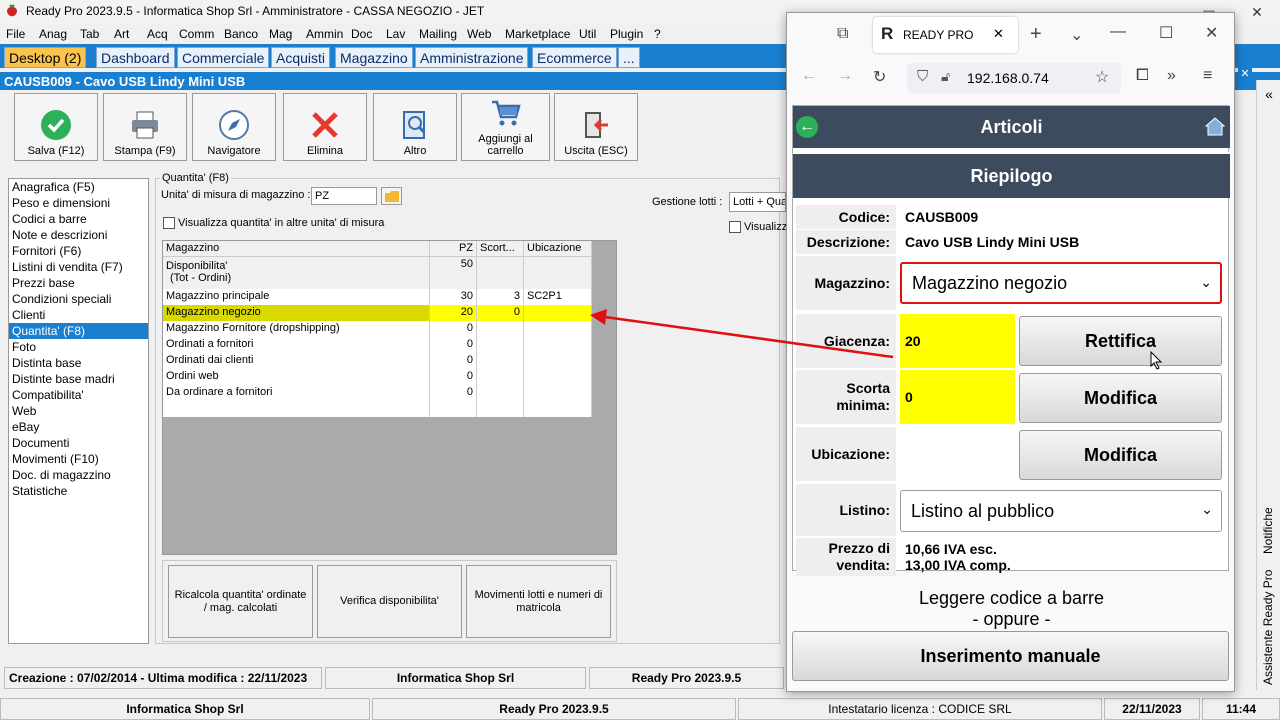 The image size is (1280, 720). I want to click on list-item: Peso e dimensioni, so click(78, 203).